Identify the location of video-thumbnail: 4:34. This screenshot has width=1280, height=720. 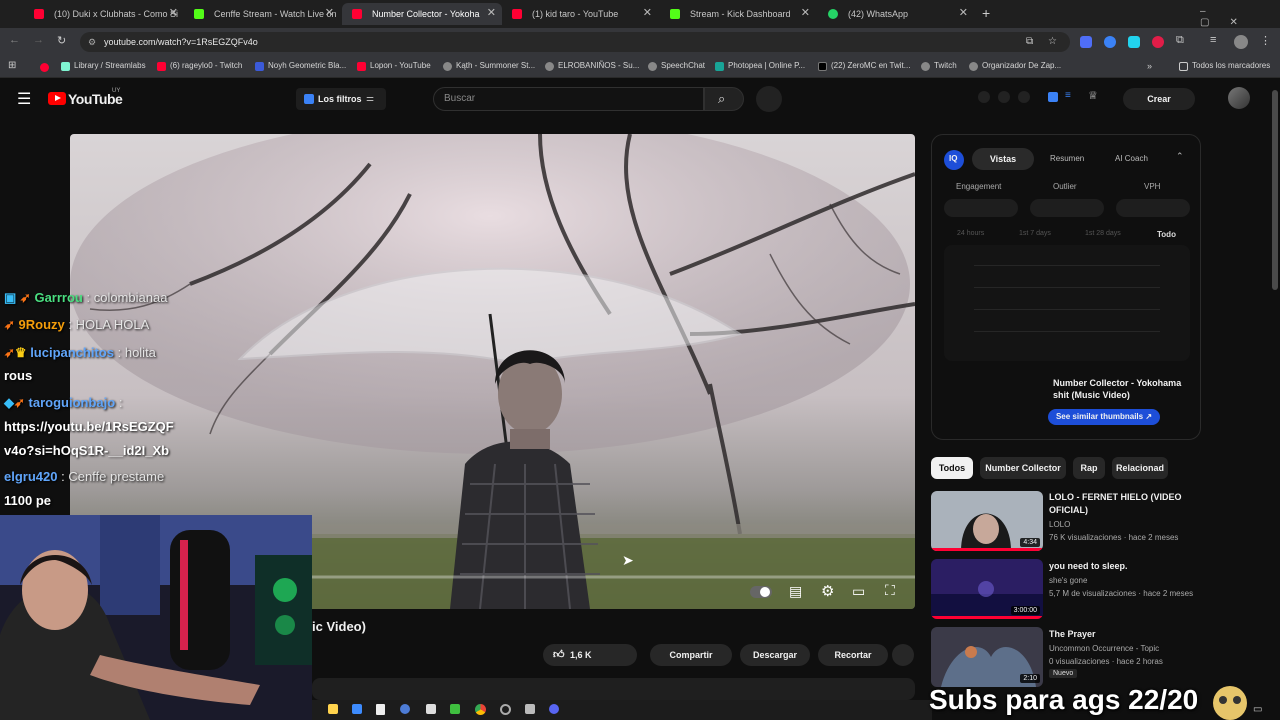
(987, 521).